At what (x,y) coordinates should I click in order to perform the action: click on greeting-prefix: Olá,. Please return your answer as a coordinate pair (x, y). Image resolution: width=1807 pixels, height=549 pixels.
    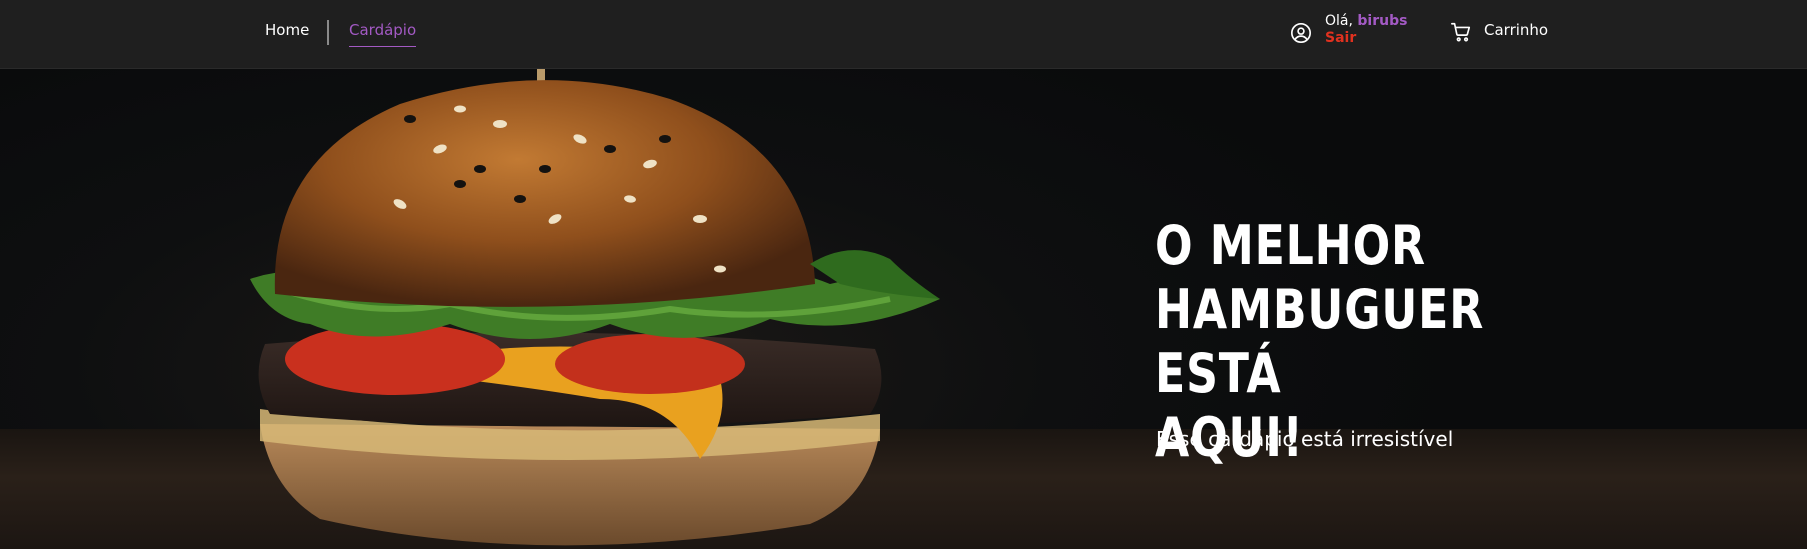
    Looking at the image, I should click on (1339, 21).